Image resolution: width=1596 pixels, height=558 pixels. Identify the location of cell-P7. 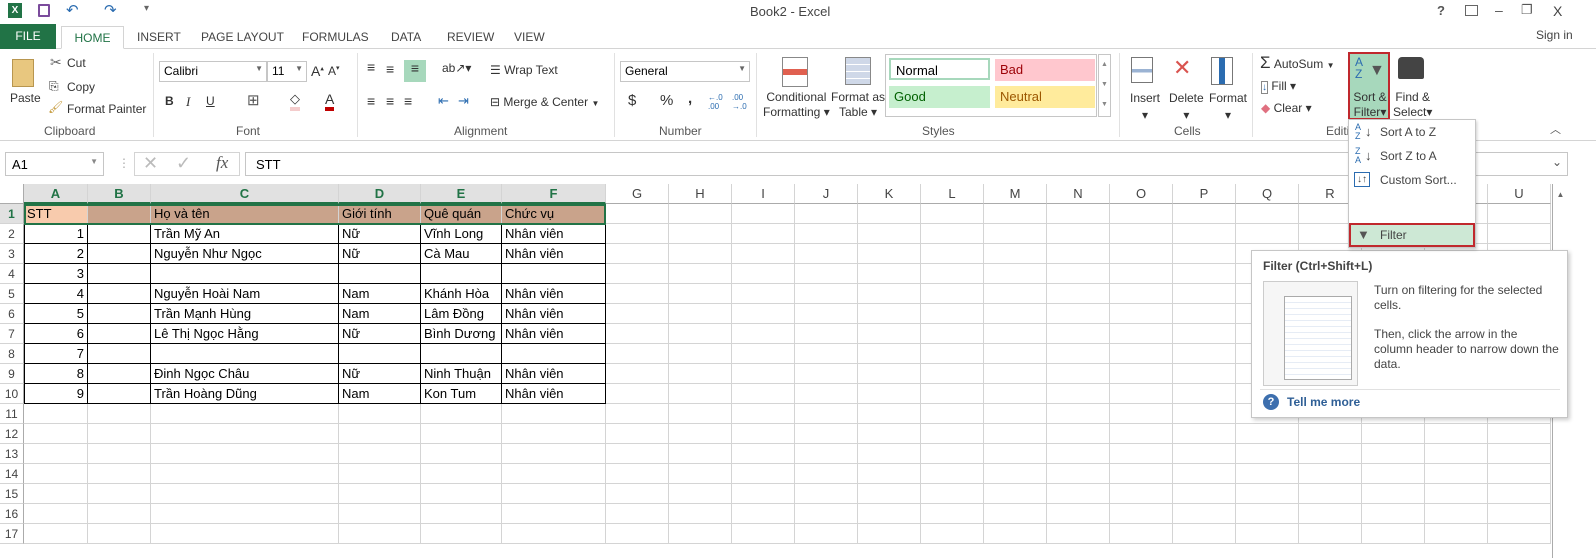
(1204, 334).